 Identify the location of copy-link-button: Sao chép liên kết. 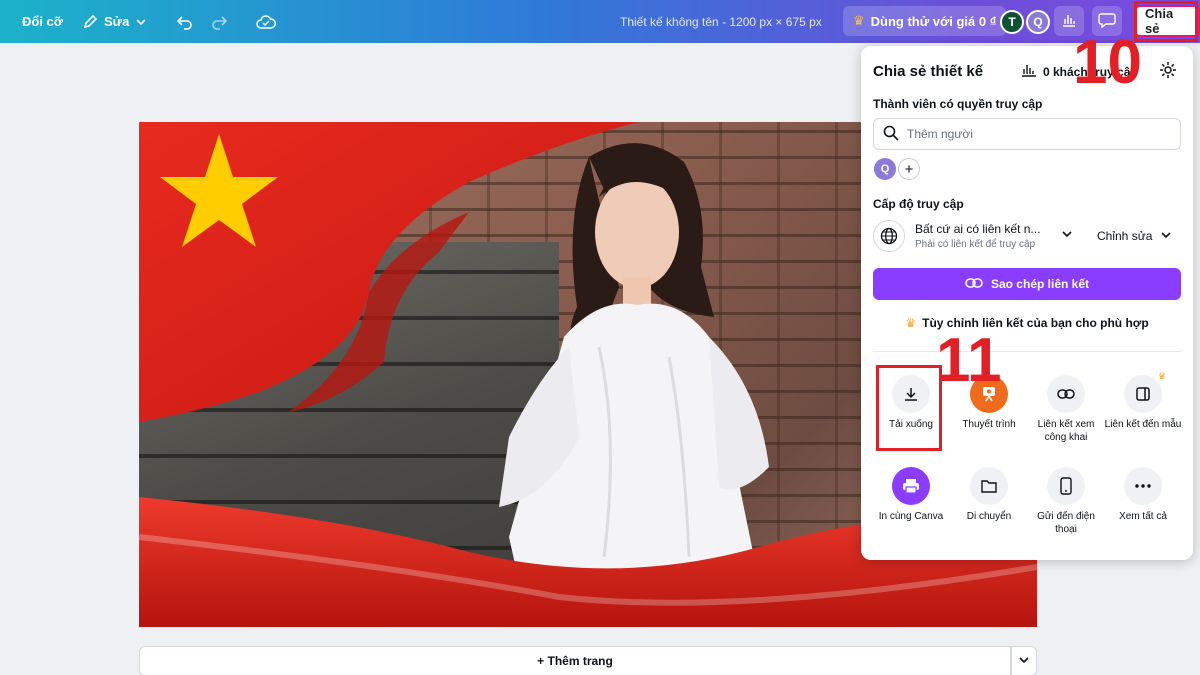
(1027, 284).